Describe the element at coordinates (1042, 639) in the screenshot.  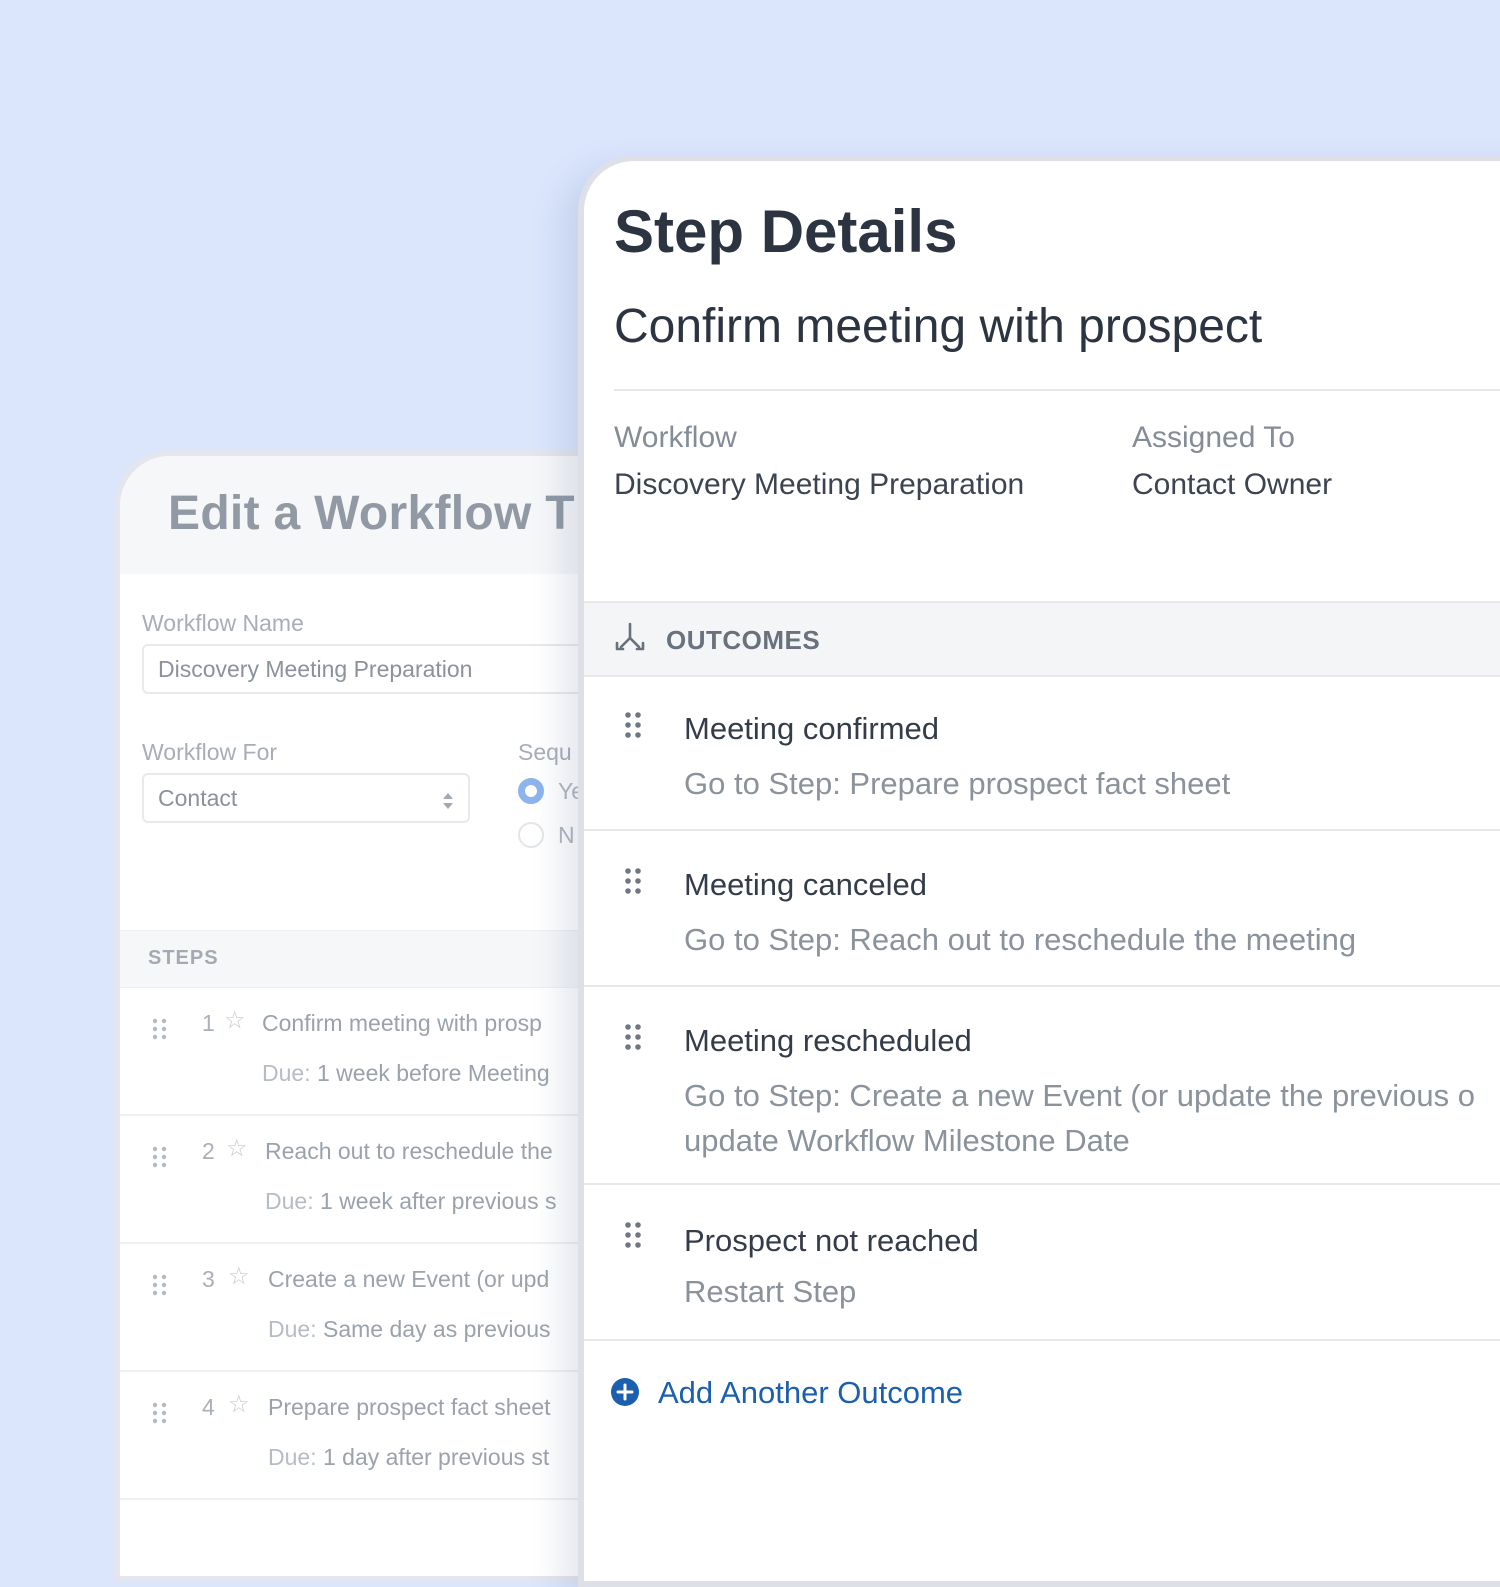
I see `outcomes-section-header: OUTCOMES` at that location.